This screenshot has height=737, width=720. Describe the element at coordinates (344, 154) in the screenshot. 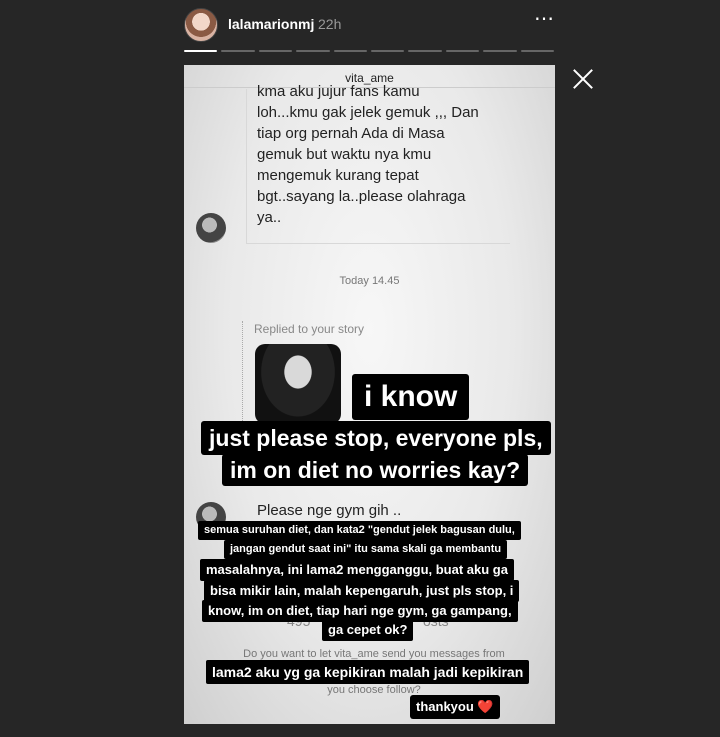

I see `message-line: gemuk but waktu nya kmu` at that location.